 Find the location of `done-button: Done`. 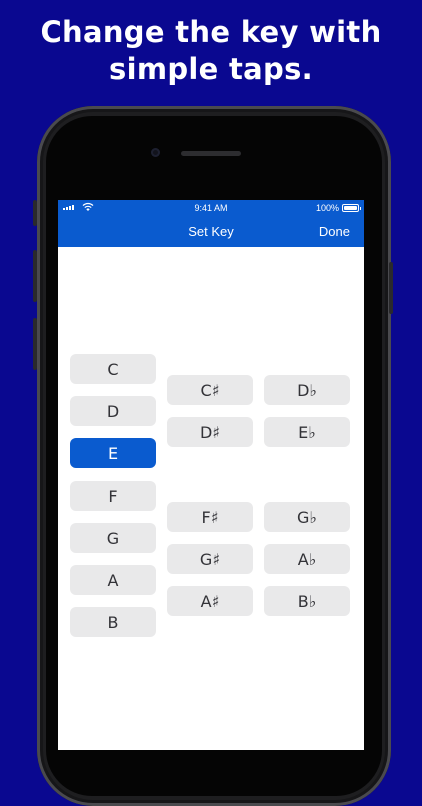

done-button: Done is located at coordinates (334, 231).